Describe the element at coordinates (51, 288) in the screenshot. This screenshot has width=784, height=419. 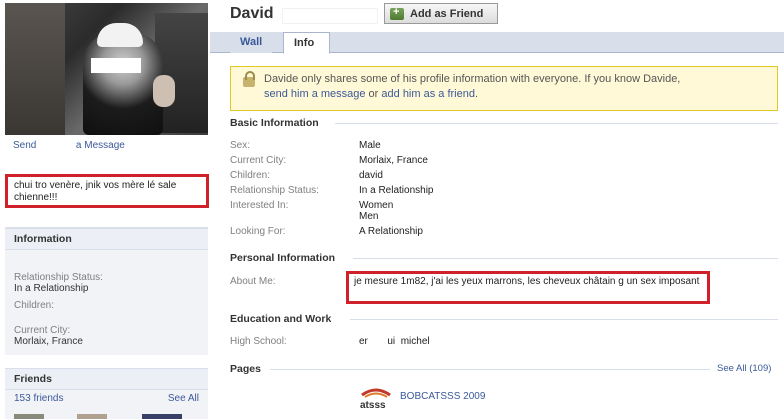
I see `info-relationship-value: In a Relationship` at that location.